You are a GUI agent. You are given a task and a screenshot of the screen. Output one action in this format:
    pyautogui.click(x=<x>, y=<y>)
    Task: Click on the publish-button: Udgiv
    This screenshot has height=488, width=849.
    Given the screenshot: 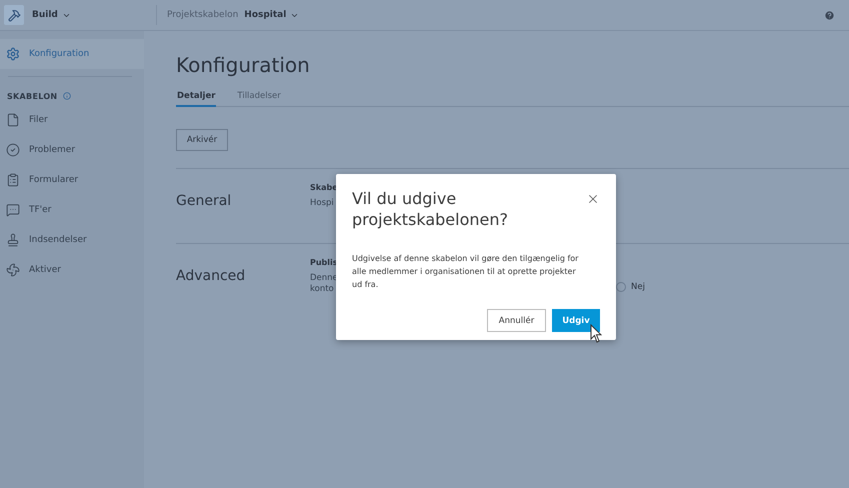 What is the action you would take?
    pyautogui.click(x=576, y=320)
    